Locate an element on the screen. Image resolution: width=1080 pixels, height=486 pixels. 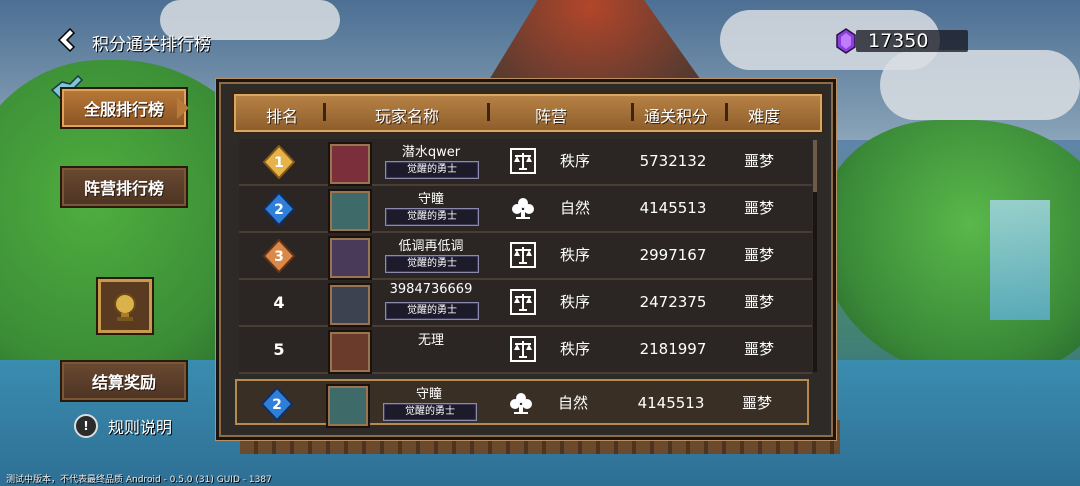
rank-number: 4 is located at coordinates (279, 302).